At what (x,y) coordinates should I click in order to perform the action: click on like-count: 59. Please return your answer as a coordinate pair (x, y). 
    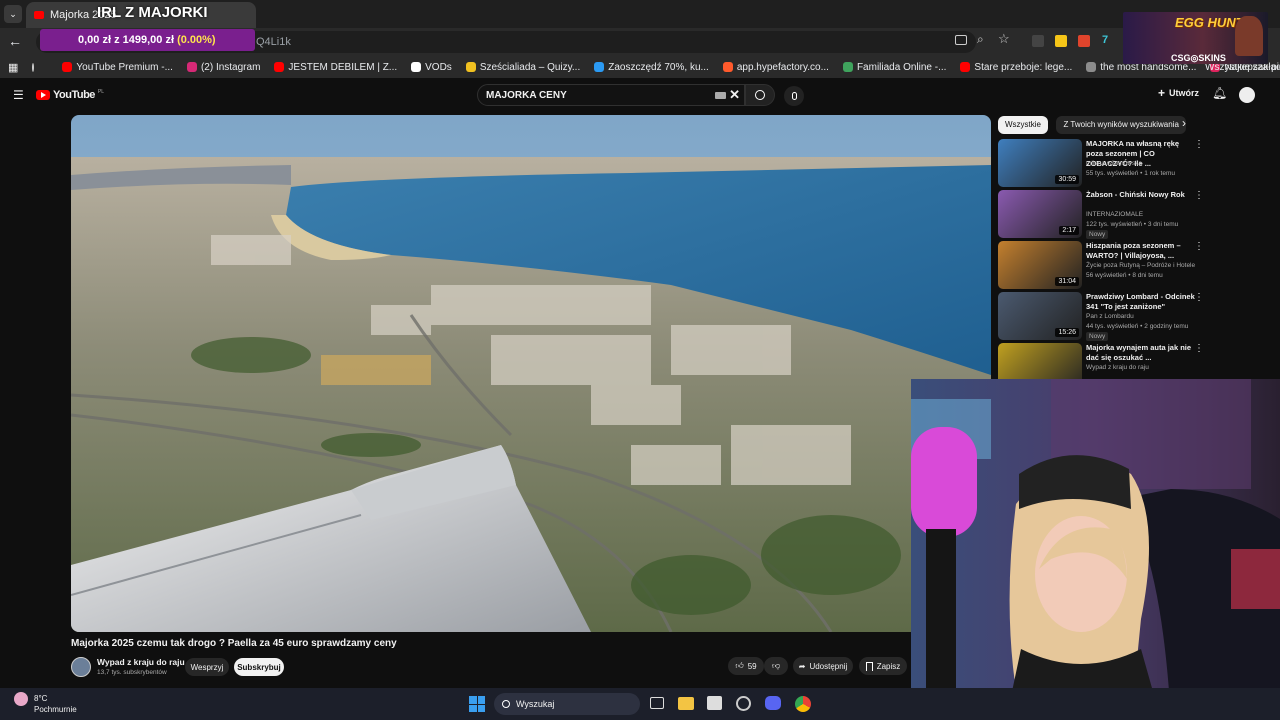
    Looking at the image, I should click on (752, 666).